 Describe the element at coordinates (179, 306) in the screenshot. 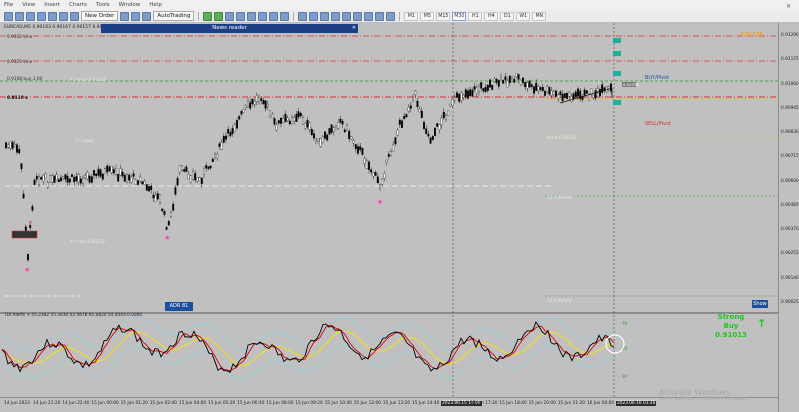

I see `adr-box: ADR 81` at that location.